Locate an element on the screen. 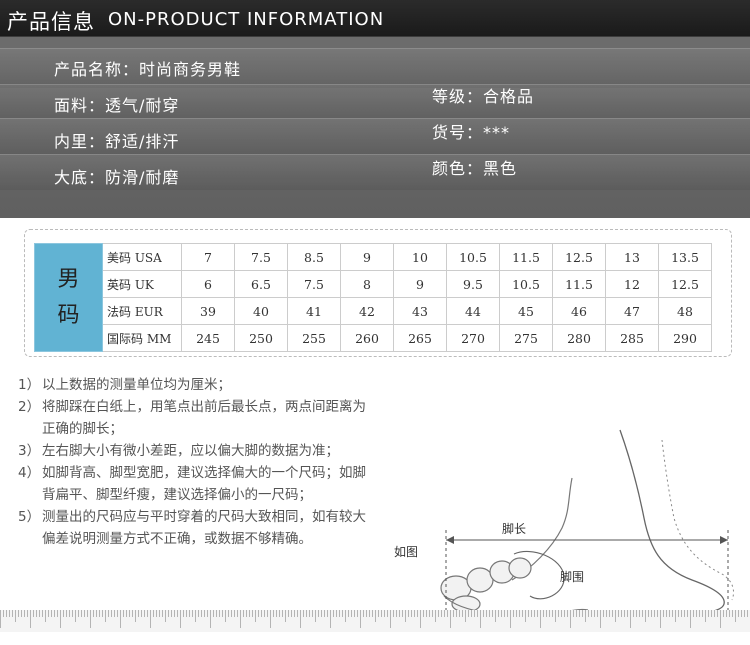 The width and height of the screenshot is (750, 645). size-cell: 39 is located at coordinates (208, 311).